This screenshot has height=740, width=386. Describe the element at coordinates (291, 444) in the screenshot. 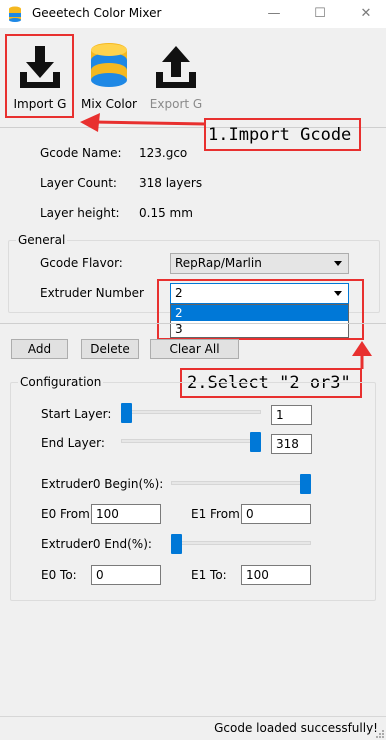

I see `end-layer-input: 318` at that location.